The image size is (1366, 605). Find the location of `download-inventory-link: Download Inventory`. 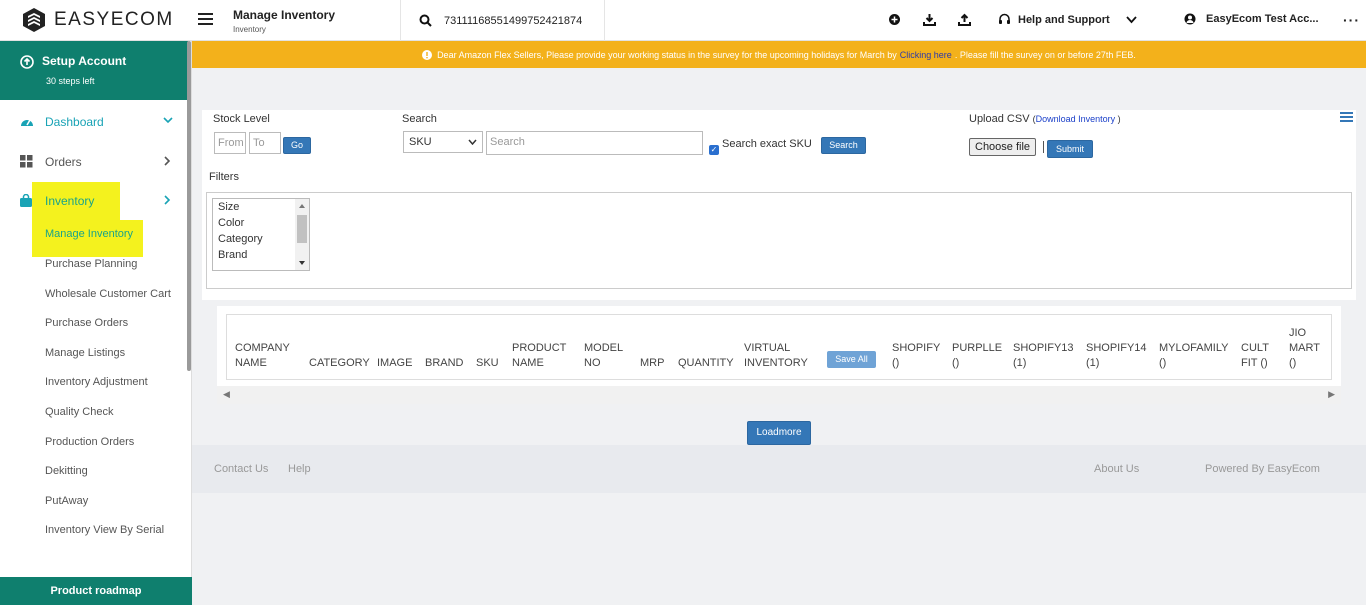

download-inventory-link: Download Inventory is located at coordinates (1076, 119).